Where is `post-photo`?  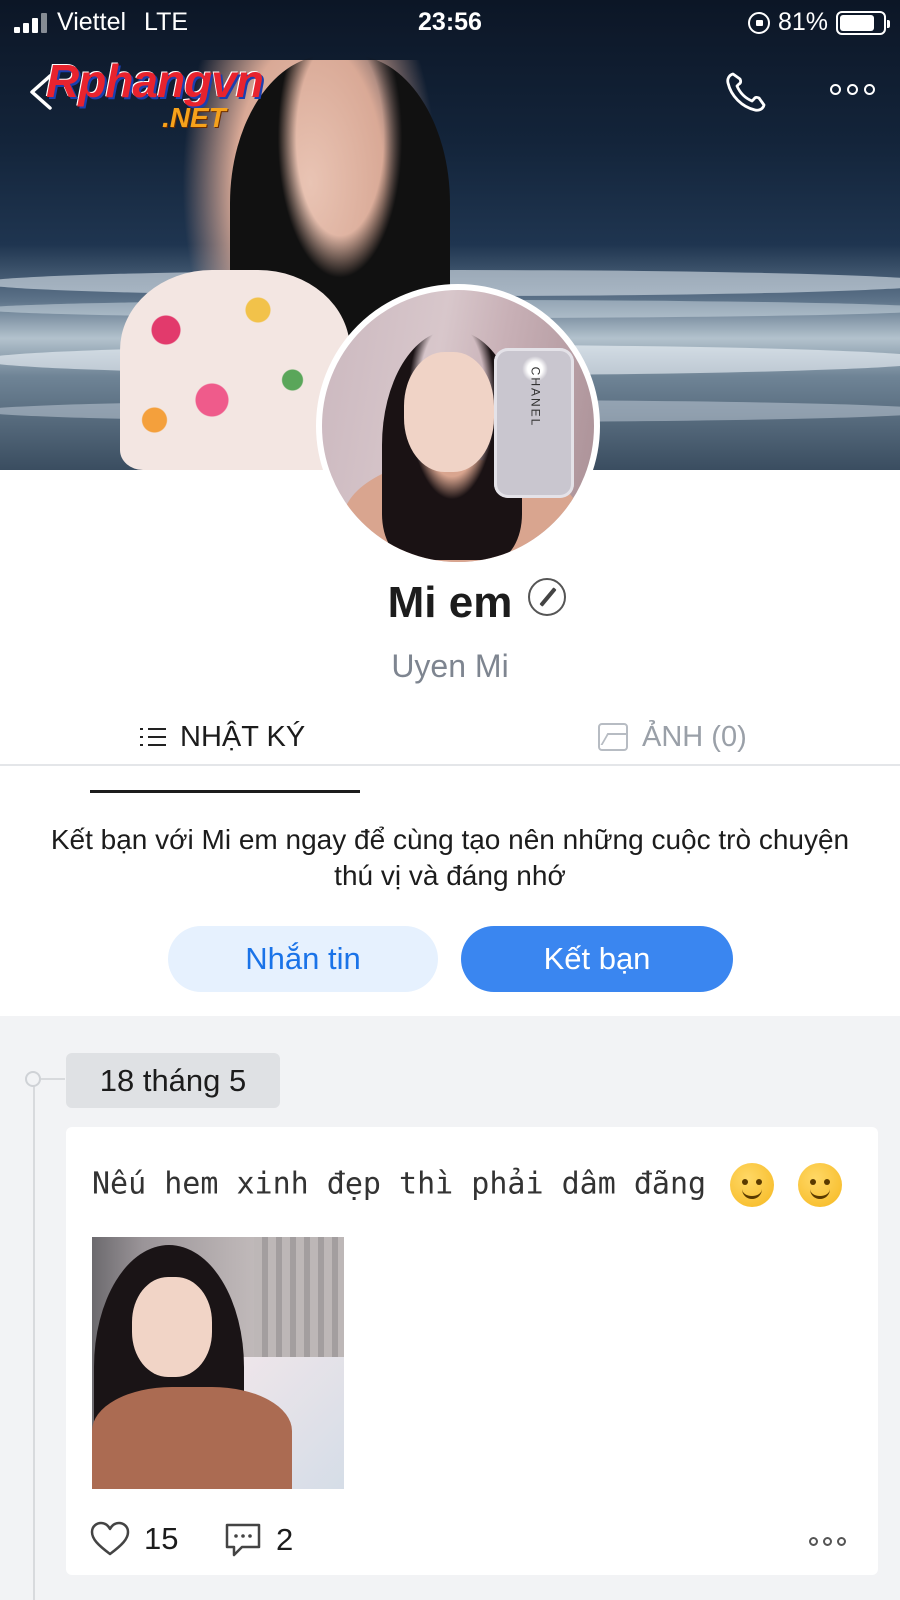
post-photo is located at coordinates (218, 1363).